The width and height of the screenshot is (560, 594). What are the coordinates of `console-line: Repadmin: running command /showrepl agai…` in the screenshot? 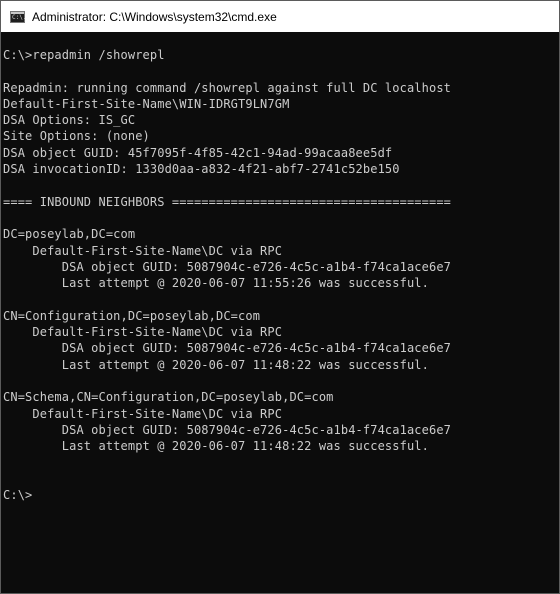 It's located at (227, 87).